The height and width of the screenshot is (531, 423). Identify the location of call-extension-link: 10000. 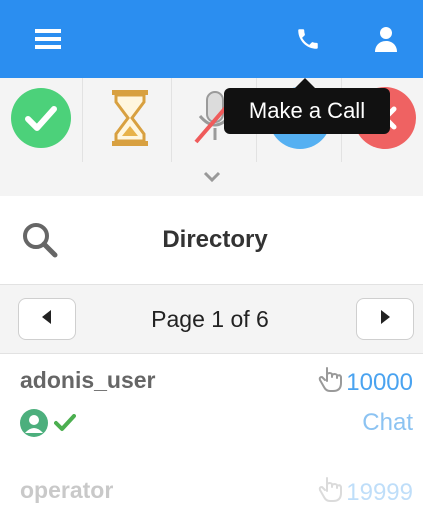
(365, 382).